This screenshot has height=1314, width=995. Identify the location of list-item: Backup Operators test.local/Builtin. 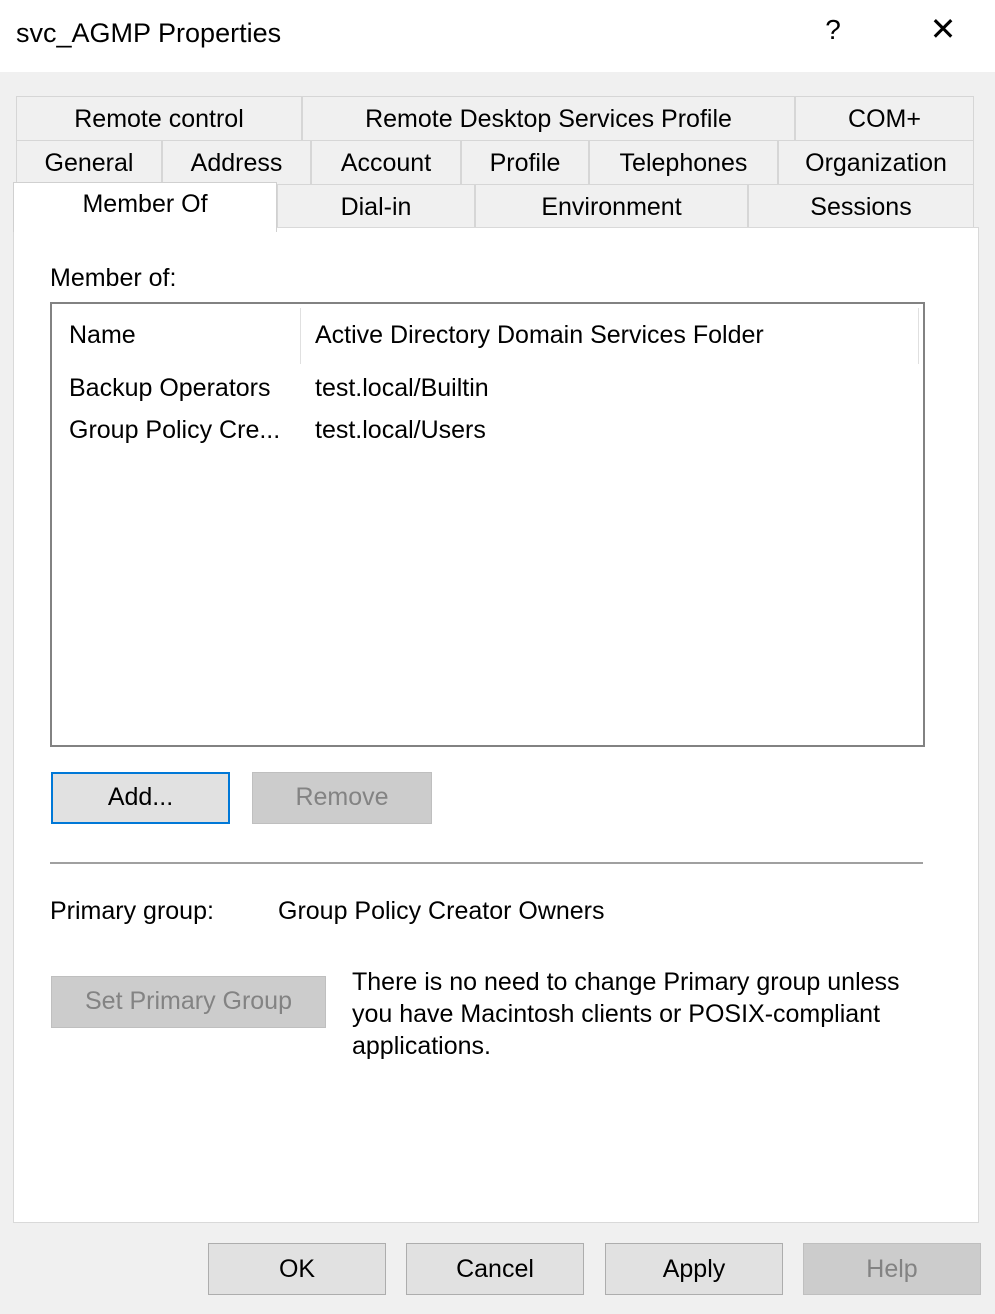
(487, 388).